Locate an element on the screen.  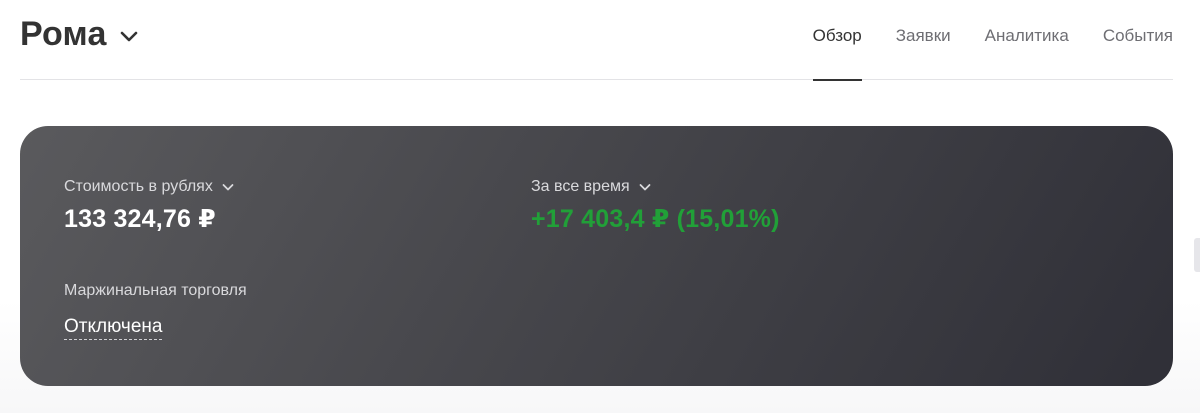
tab-label: События is located at coordinates (1137, 35).